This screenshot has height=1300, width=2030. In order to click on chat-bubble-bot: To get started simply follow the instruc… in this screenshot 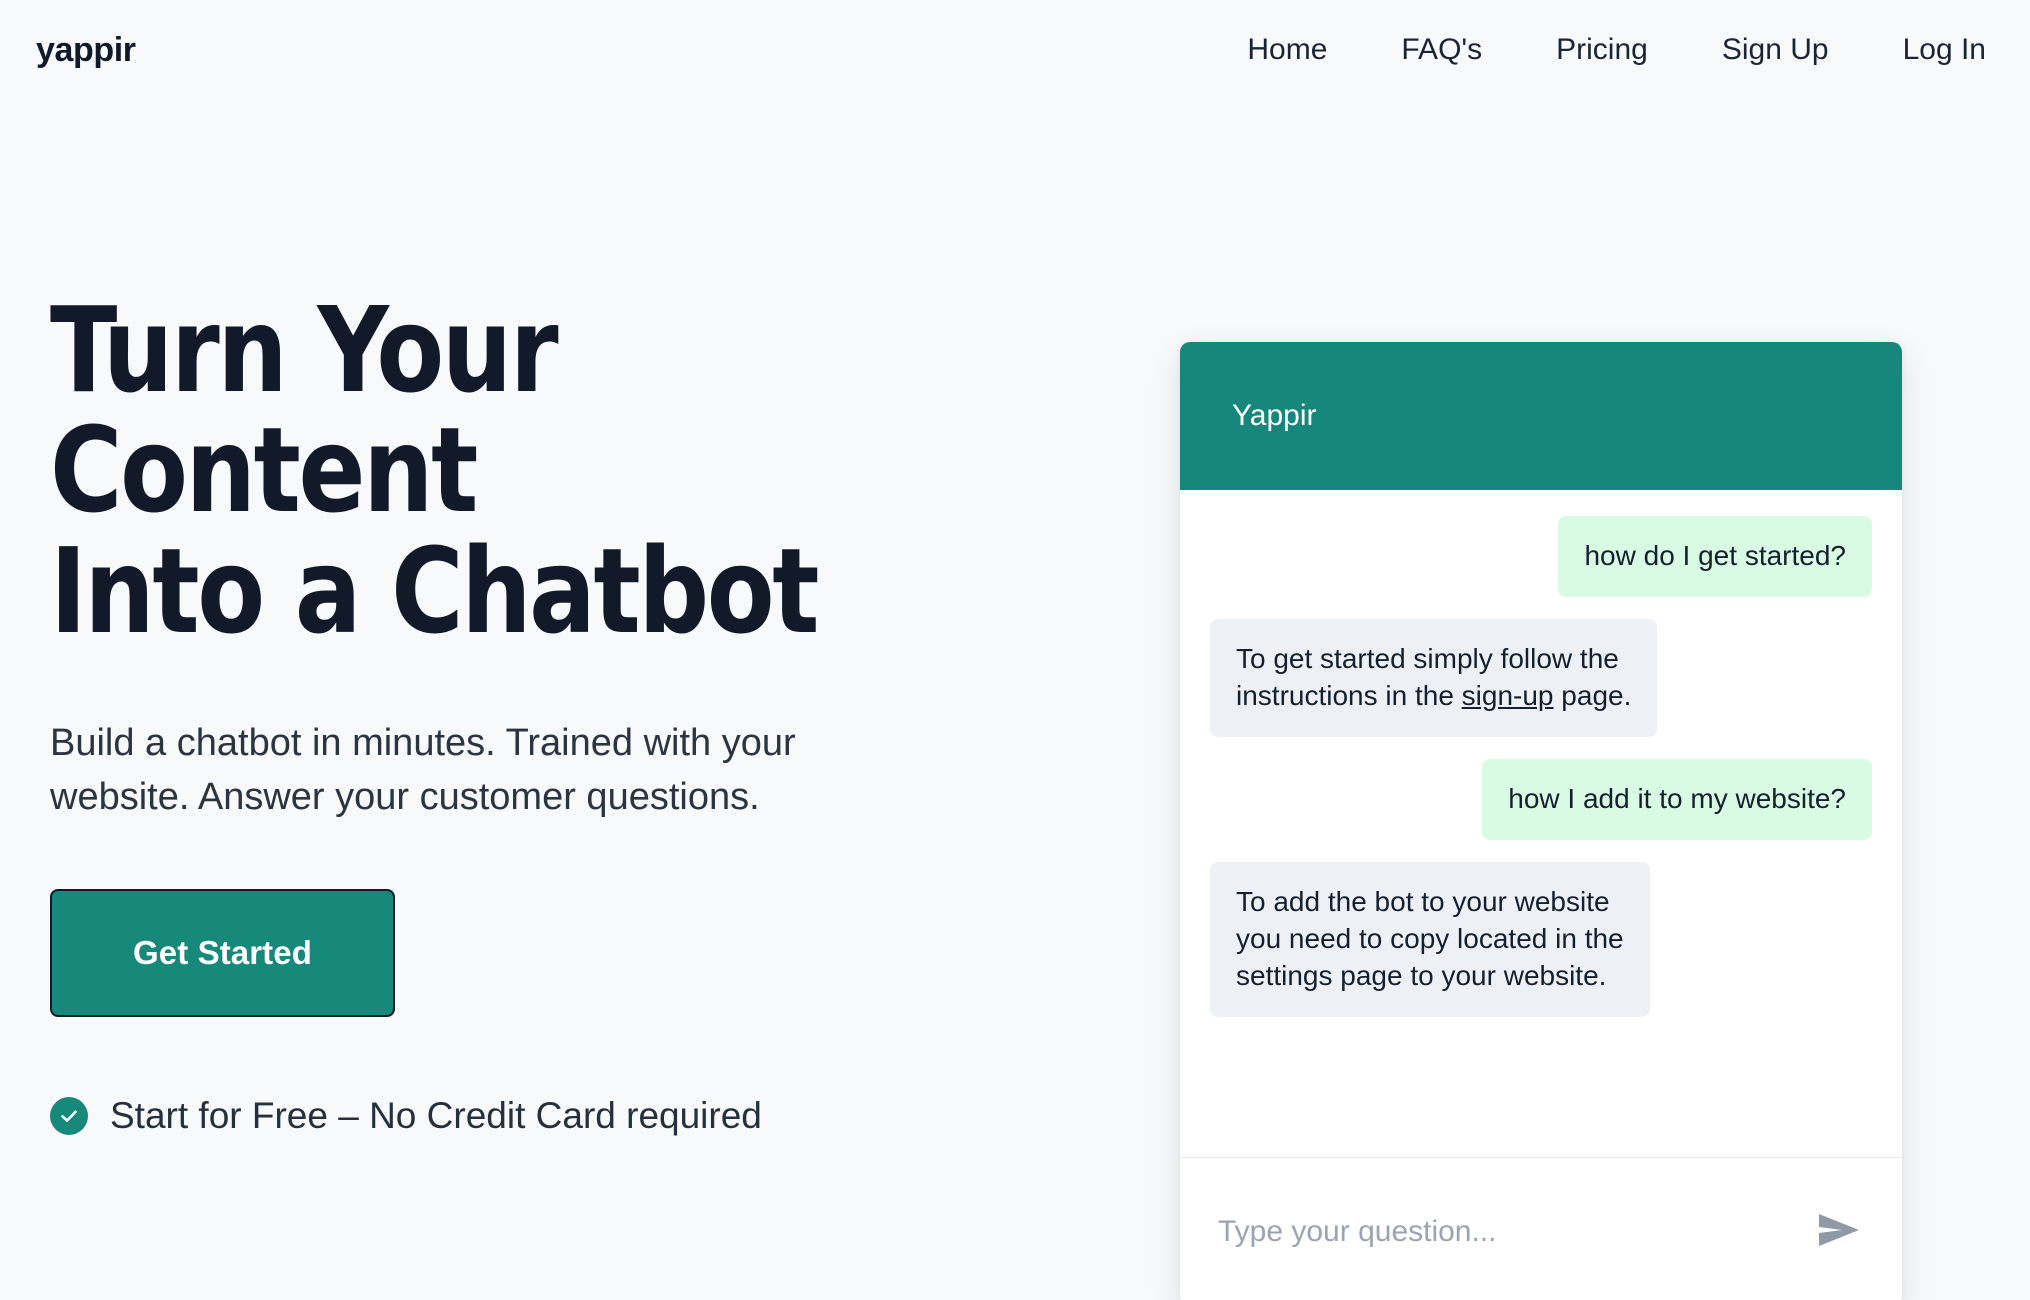, I will do `click(1434, 677)`.